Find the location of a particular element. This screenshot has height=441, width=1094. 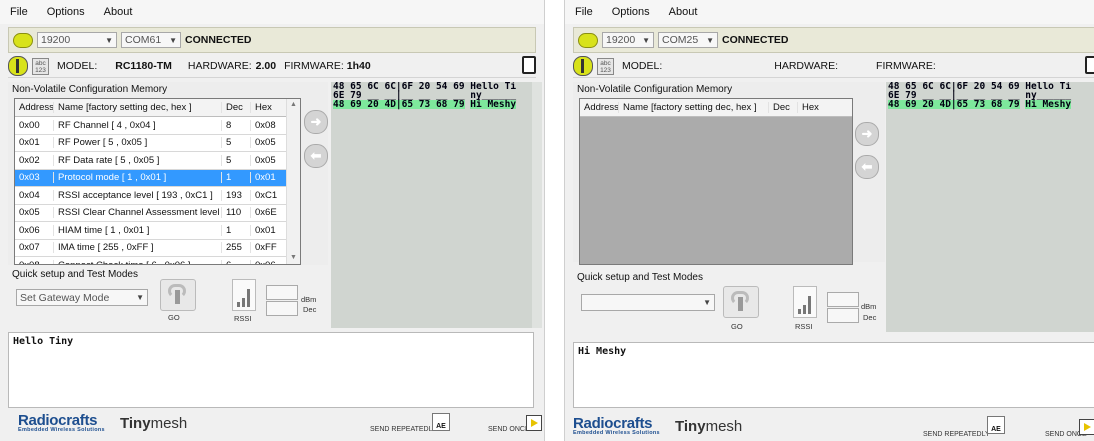

row-dec: 5 is located at coordinates (235, 143).